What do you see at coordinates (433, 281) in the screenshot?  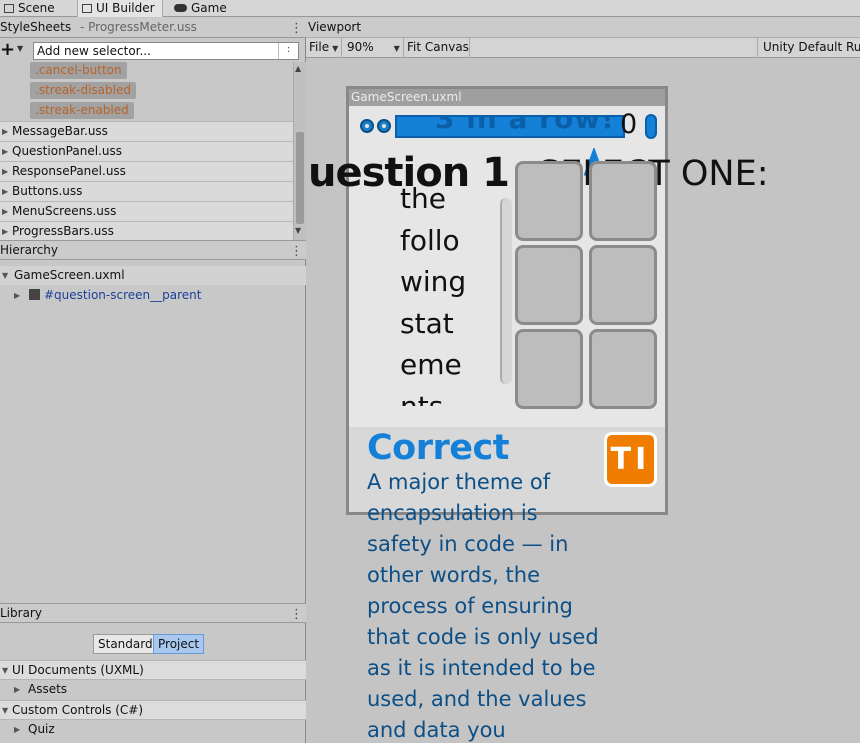 I see `question-line: wing` at bounding box center [433, 281].